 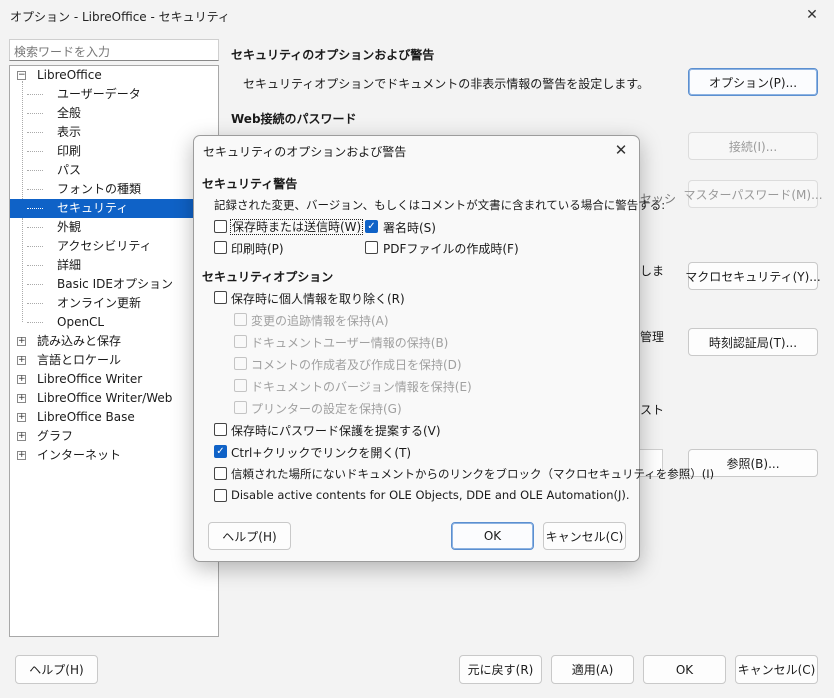 What do you see at coordinates (114, 360) in the screenshot?
I see `tree-item-language: 言語とロケール` at bounding box center [114, 360].